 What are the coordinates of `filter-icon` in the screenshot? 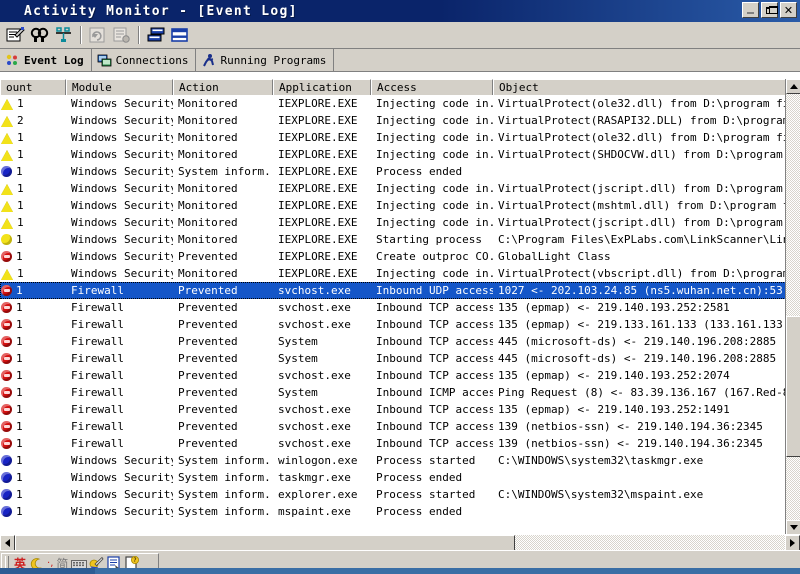 It's located at (63, 35).